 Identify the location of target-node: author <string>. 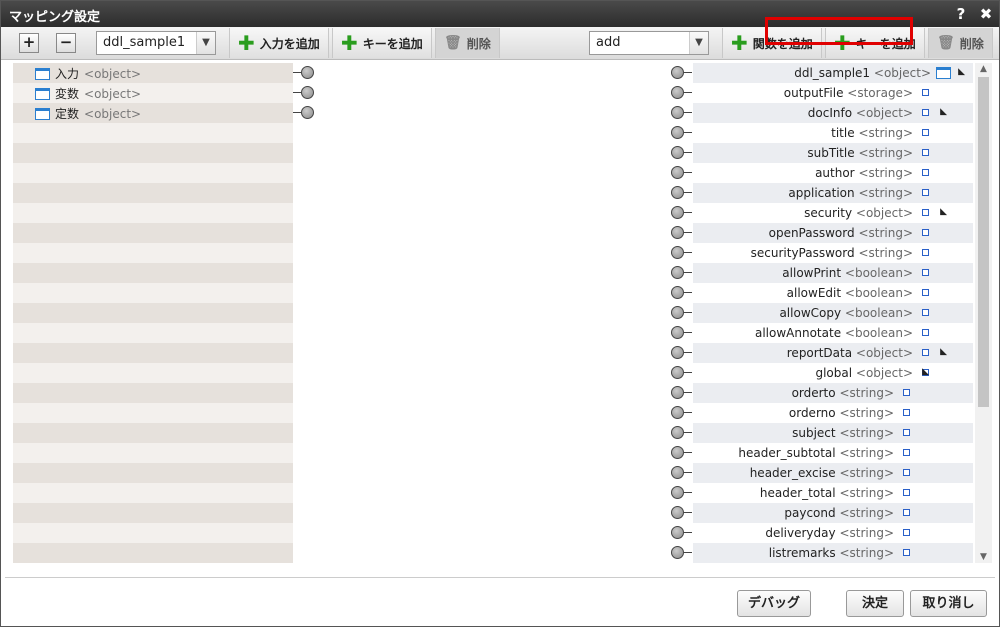
(864, 173).